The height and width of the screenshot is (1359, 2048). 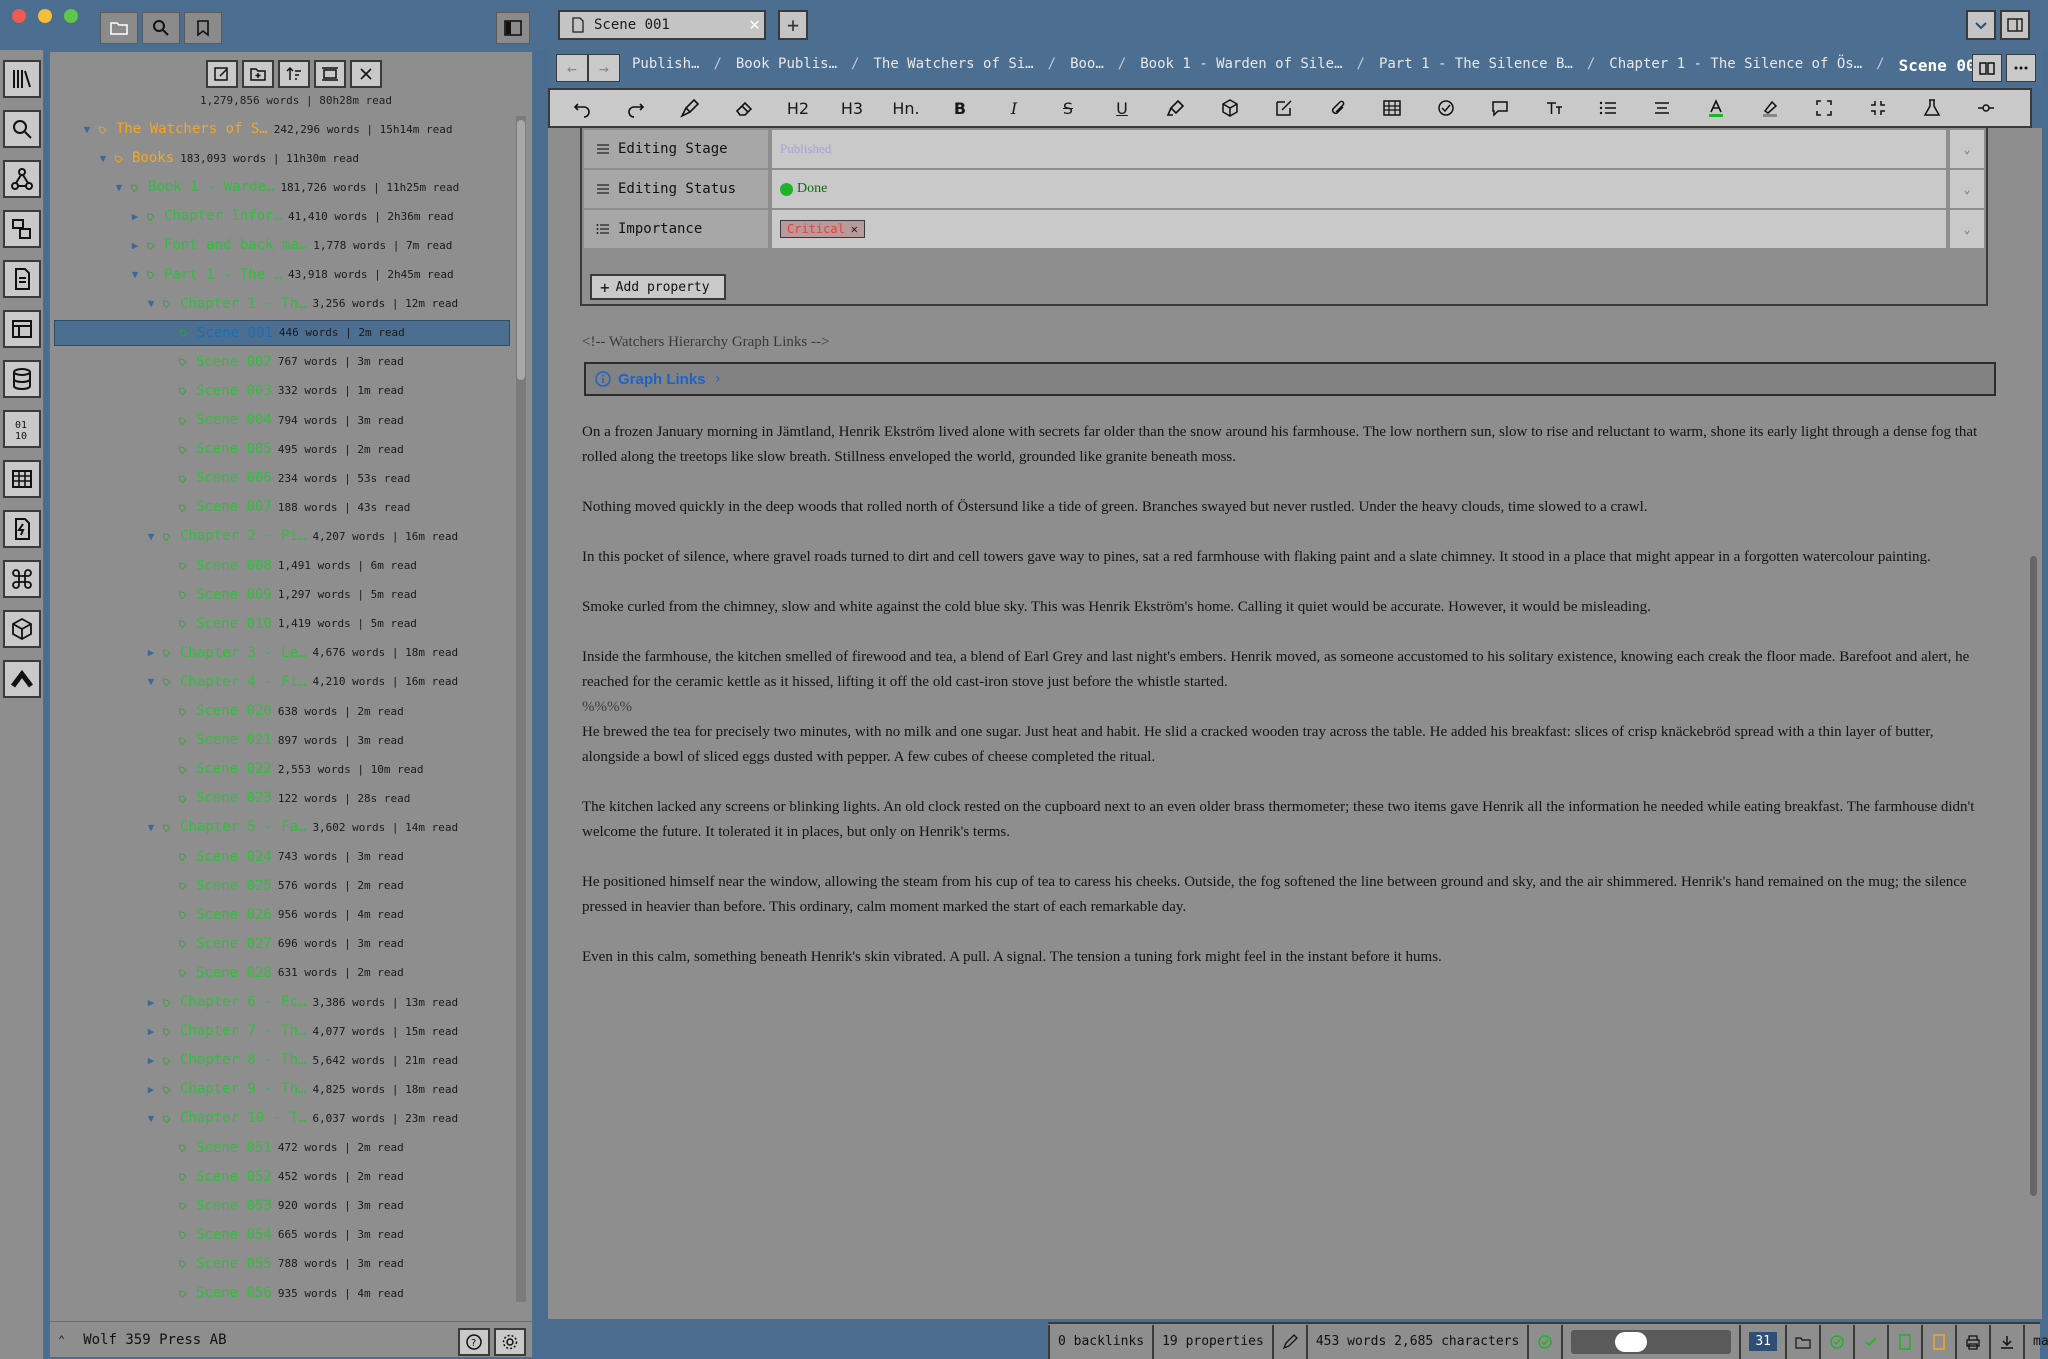 I want to click on tree-file: ⌂ Scene 001 446 words | 2m read, so click(x=282, y=332).